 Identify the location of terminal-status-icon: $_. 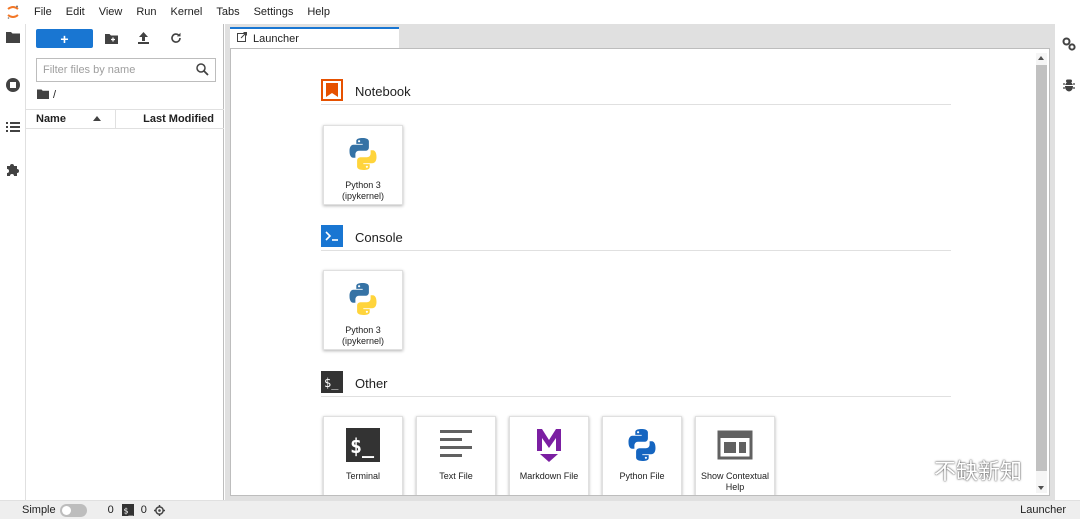
(127, 510).